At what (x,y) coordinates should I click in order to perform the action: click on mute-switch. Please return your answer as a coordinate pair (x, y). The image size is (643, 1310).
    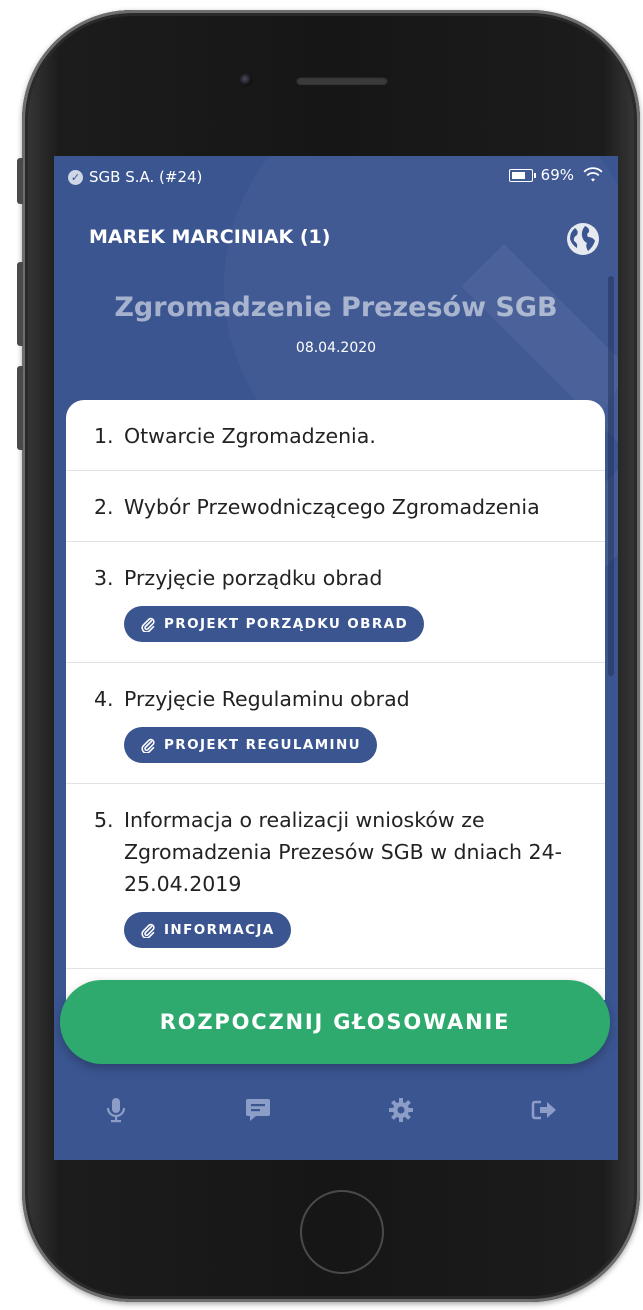
    Looking at the image, I should click on (20, 181).